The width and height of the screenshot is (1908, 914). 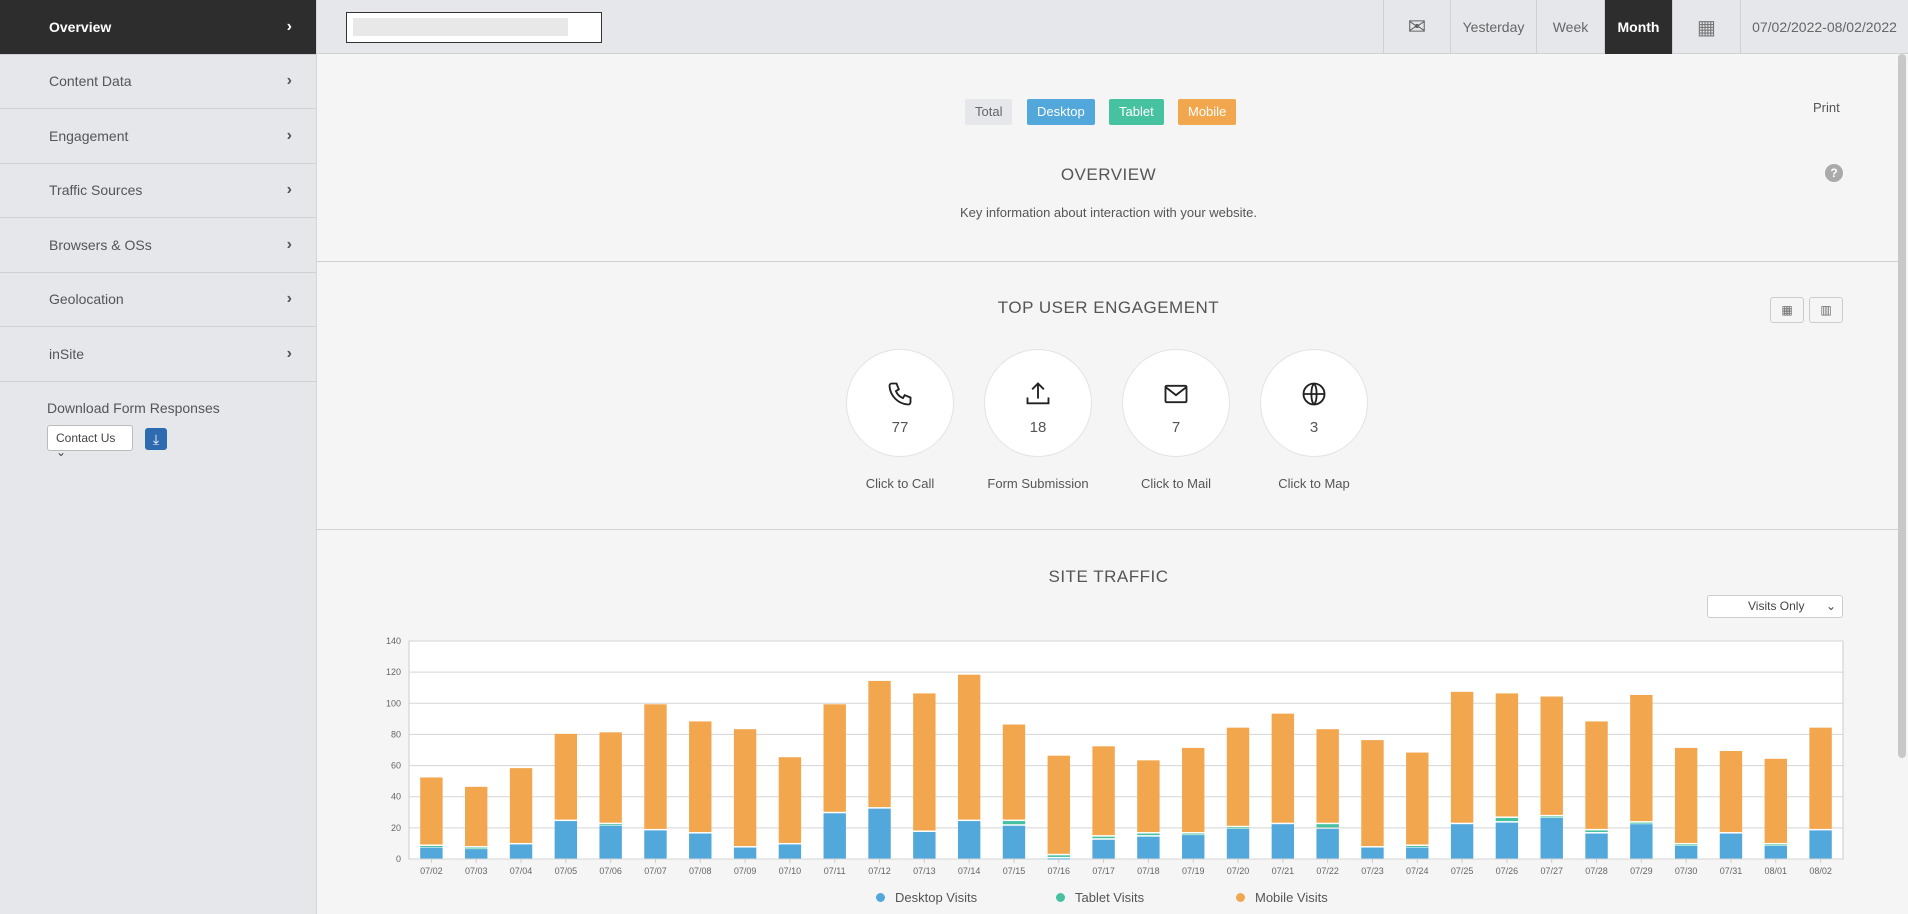 What do you see at coordinates (1014, 871) in the screenshot?
I see `x-tick-label: 07/15` at bounding box center [1014, 871].